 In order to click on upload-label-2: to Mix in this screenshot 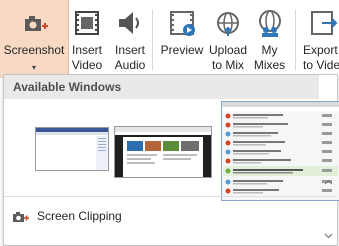, I will do `click(227, 65)`.